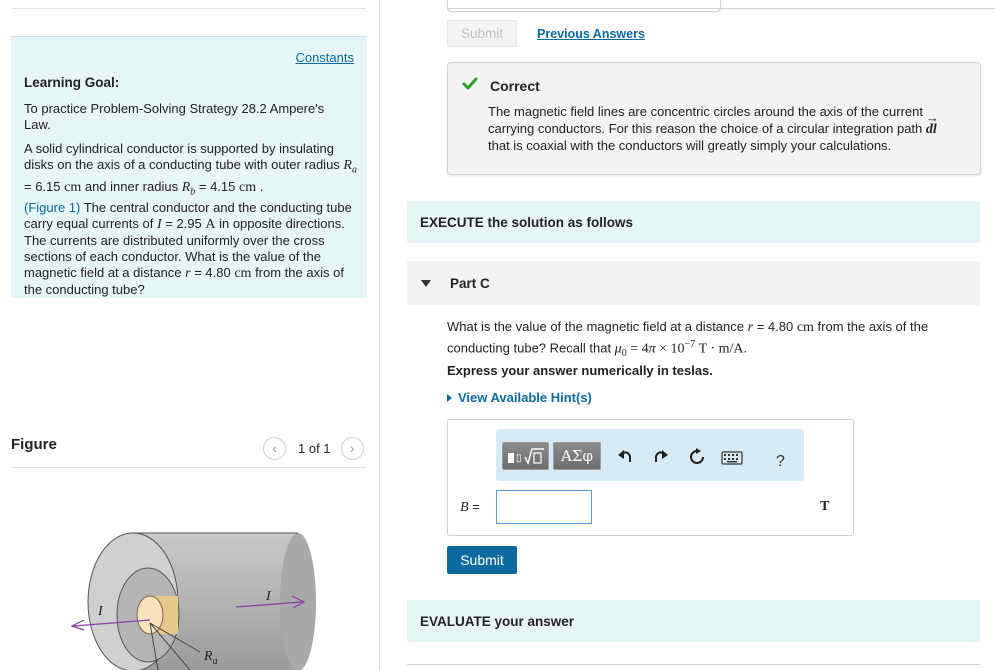 The width and height of the screenshot is (995, 670). What do you see at coordinates (324, 57) in the screenshot?
I see `constants-link: Constants` at bounding box center [324, 57].